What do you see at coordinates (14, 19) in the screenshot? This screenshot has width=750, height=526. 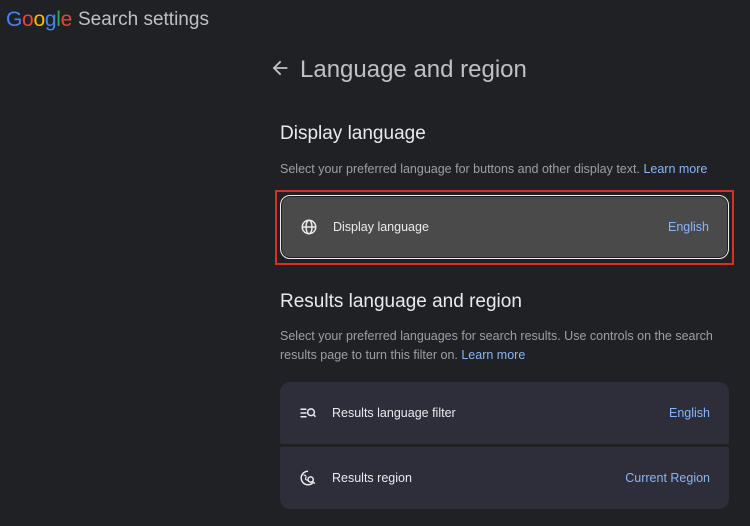 I see `logo-letter: G` at bounding box center [14, 19].